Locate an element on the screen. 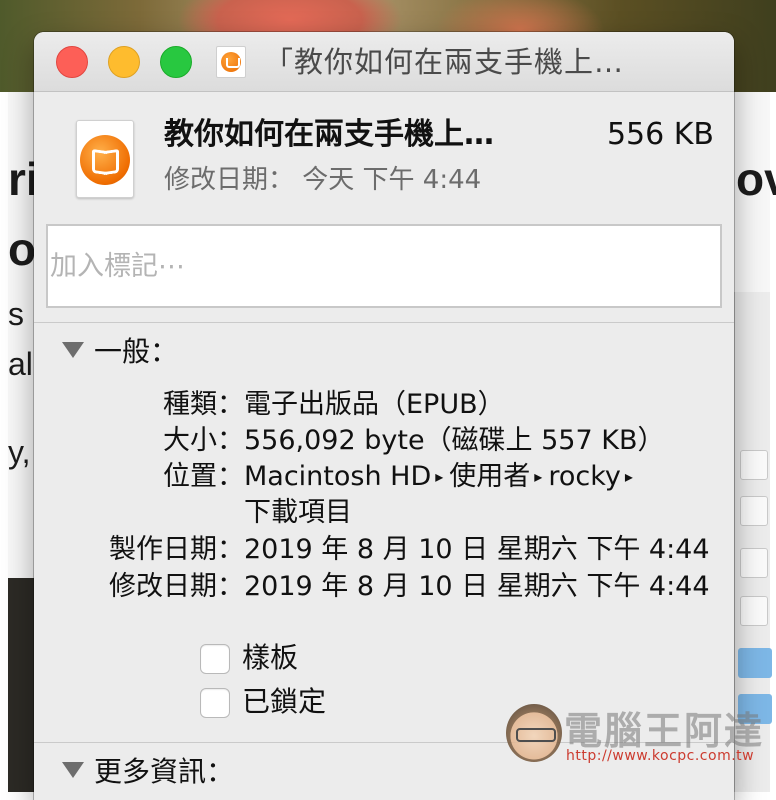 The height and width of the screenshot is (800, 776). close-button is located at coordinates (72, 62).